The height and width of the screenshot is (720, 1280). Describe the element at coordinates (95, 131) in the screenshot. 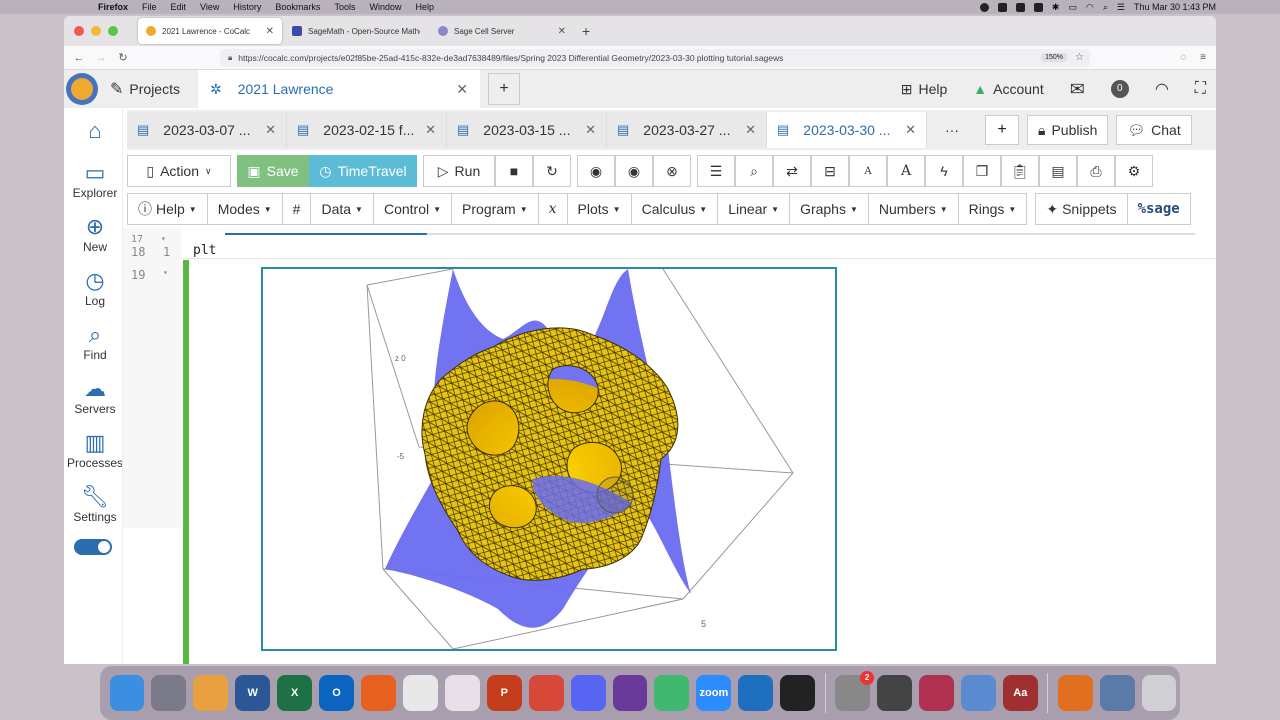

I see `sidebar-item-home: ⌂` at that location.